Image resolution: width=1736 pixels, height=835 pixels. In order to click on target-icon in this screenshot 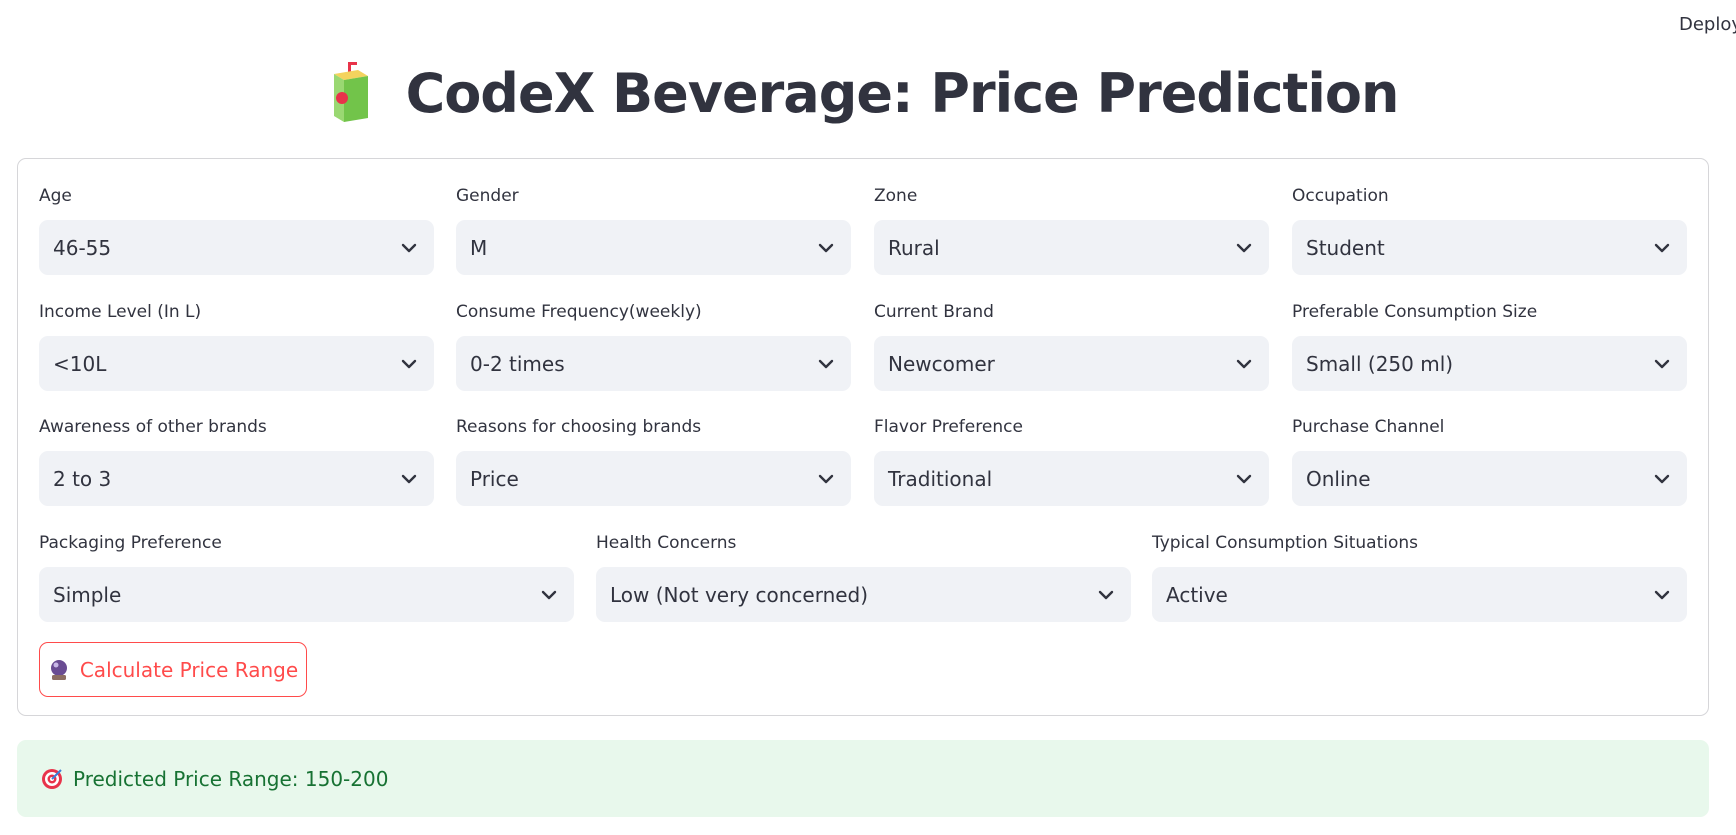, I will do `click(52, 778)`.